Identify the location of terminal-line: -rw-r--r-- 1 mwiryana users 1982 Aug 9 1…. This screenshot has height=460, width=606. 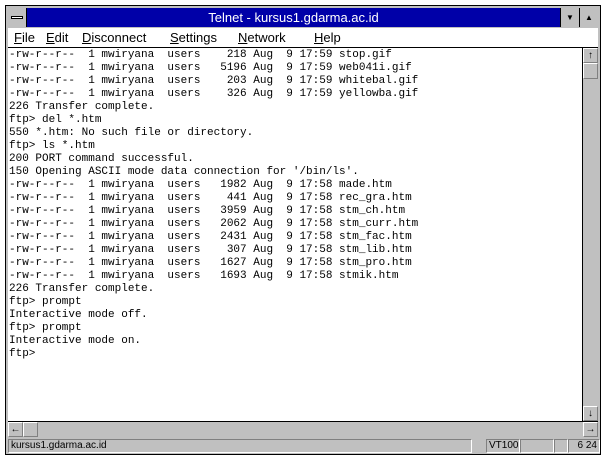
(200, 185).